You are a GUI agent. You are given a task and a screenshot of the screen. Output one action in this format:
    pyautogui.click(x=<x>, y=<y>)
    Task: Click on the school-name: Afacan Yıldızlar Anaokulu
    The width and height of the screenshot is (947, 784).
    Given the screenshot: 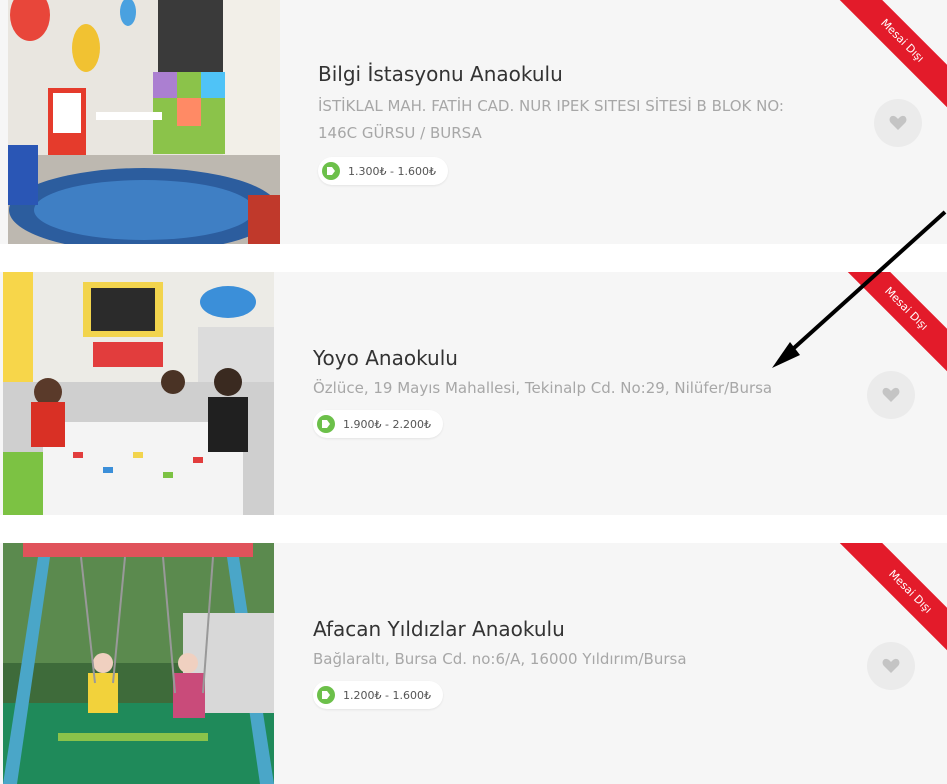 What is the action you would take?
    pyautogui.click(x=563, y=629)
    